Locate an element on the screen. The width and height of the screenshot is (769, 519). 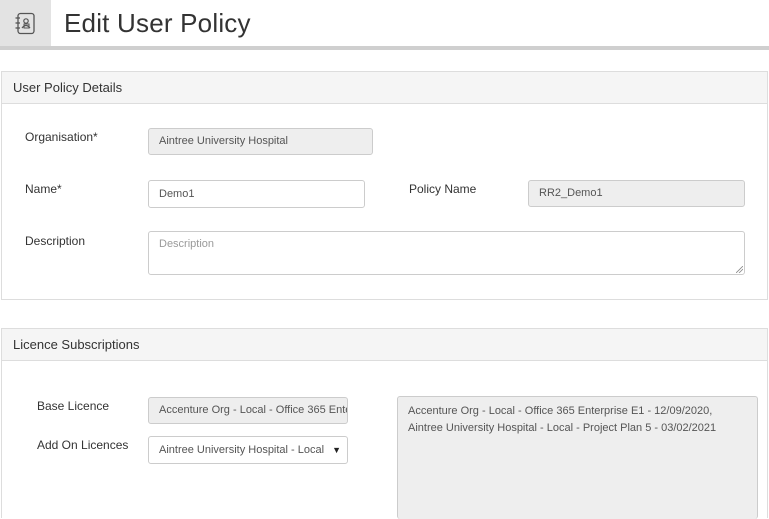
description-label: Description is located at coordinates (55, 241).